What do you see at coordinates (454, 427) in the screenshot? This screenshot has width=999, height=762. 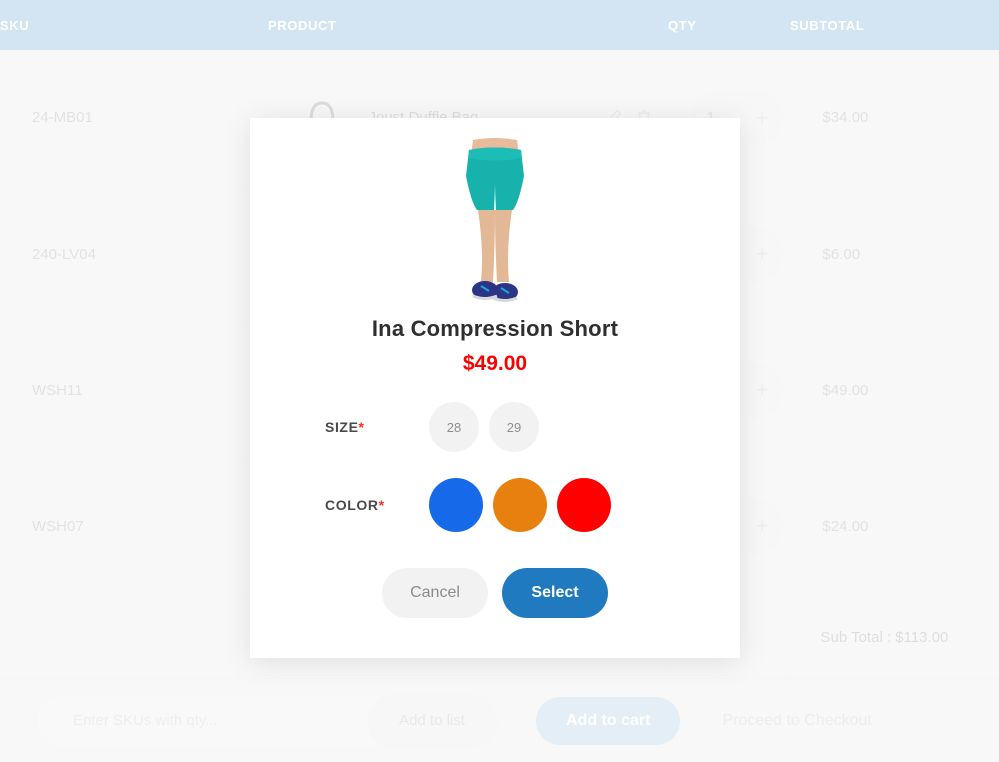 I see `size-option-28: 28` at bounding box center [454, 427].